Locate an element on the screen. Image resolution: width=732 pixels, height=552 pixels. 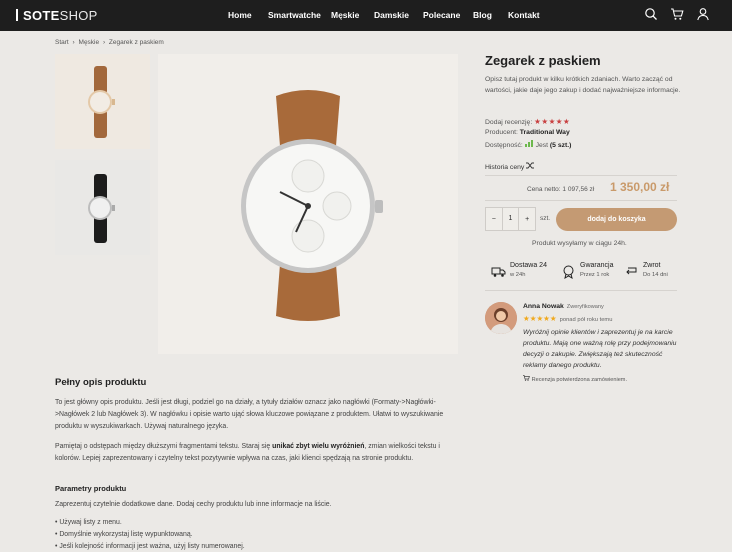
full-description-title: Pełny opis produktu is located at coordinates (101, 382).